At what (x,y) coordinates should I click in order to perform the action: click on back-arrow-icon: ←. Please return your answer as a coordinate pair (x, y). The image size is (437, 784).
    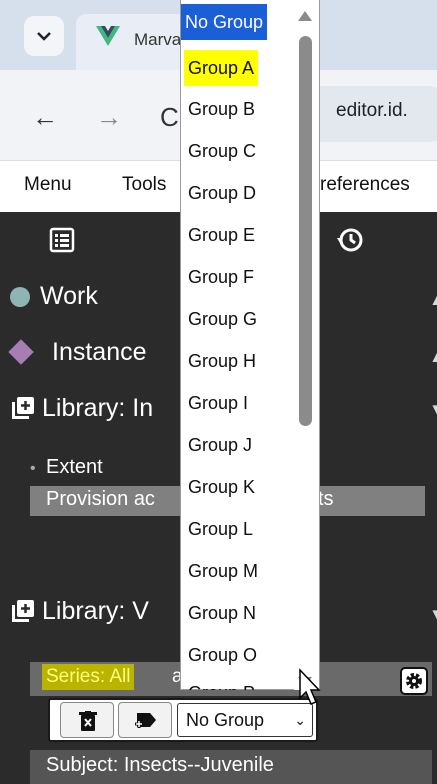
    Looking at the image, I should click on (45, 117).